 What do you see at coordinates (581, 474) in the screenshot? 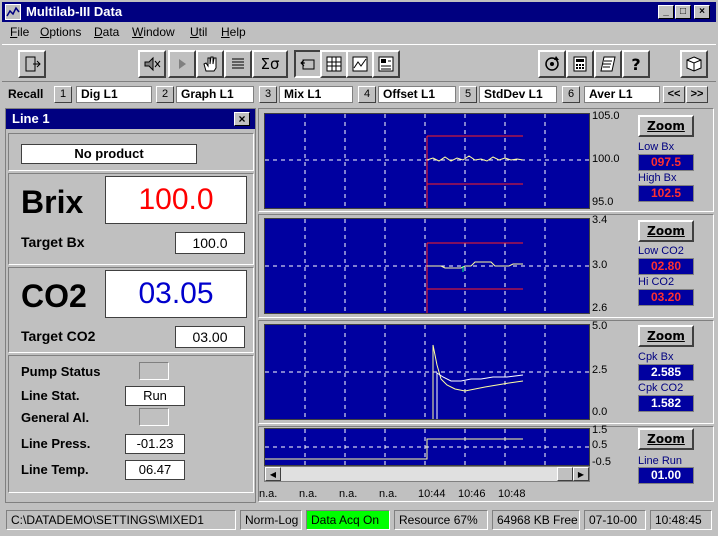
I see `scroll-right-button: ▶` at bounding box center [581, 474].